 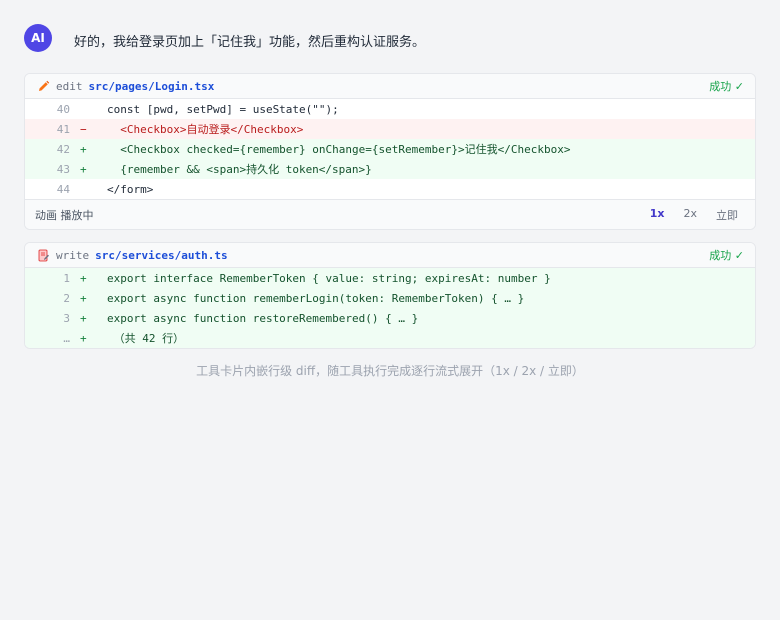 What do you see at coordinates (66, 318) in the screenshot?
I see `line-number: 3` at bounding box center [66, 318].